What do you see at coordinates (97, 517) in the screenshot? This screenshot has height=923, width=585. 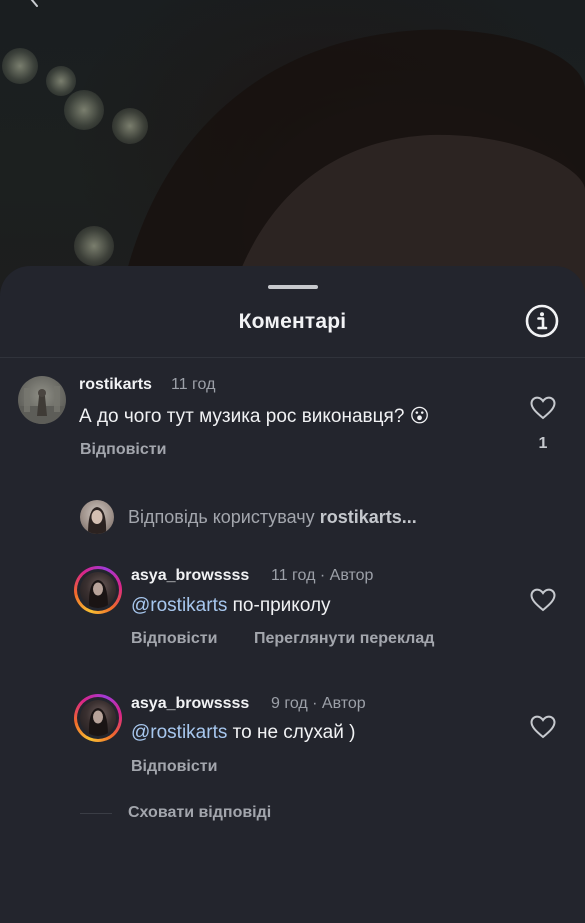 I see `my-avatar` at bounding box center [97, 517].